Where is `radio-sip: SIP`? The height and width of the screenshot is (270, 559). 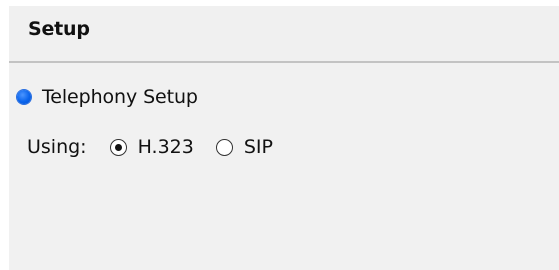 radio-sip: SIP is located at coordinates (244, 147).